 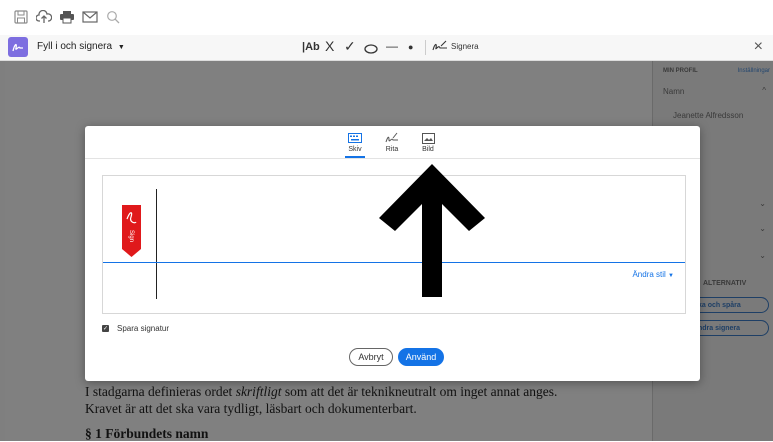 What do you see at coordinates (719, 328) in the screenshot?
I see `request-signatures-label: ndra signera` at bounding box center [719, 328].